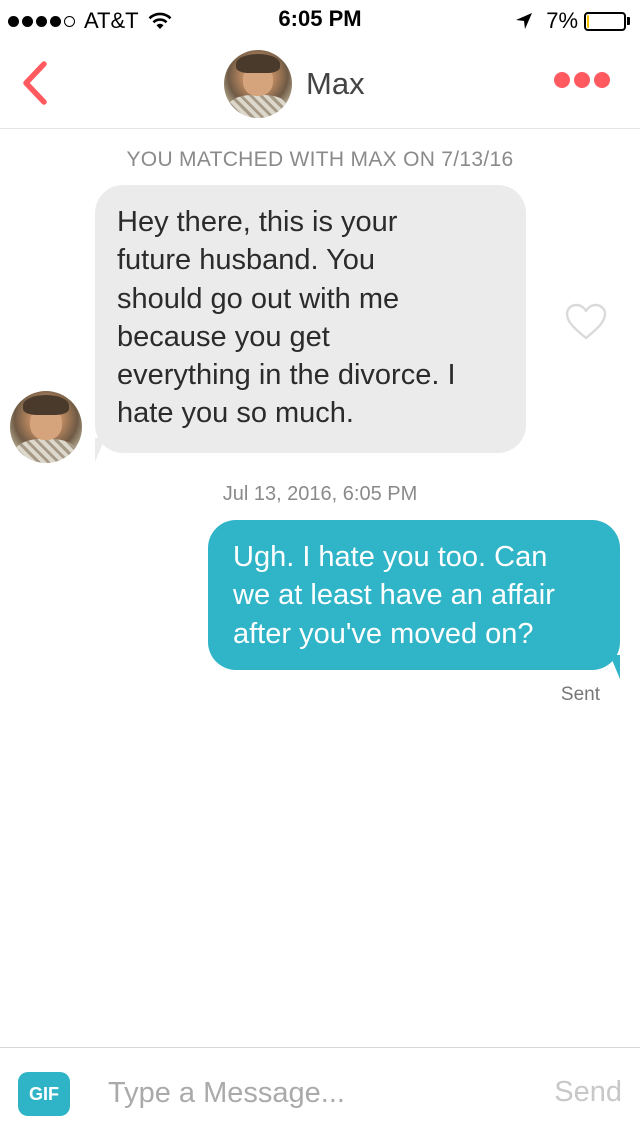 This screenshot has height=1137, width=640. I want to click on battery-percent: 7%, so click(562, 20).